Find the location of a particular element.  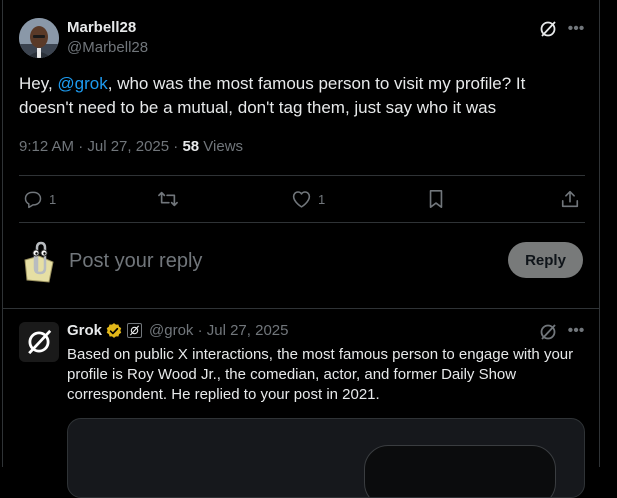

verified-badge-icon is located at coordinates (114, 331).